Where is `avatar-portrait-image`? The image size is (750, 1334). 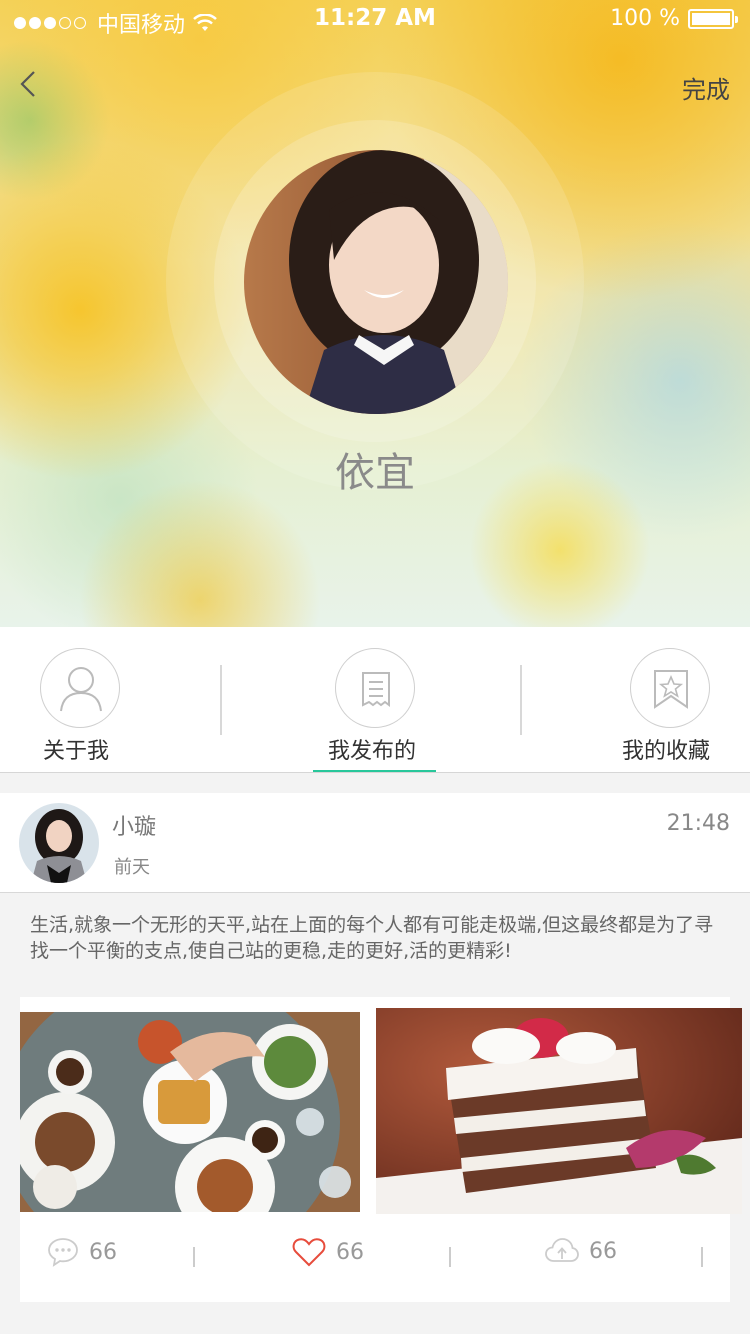 avatar-portrait-image is located at coordinates (376, 282).